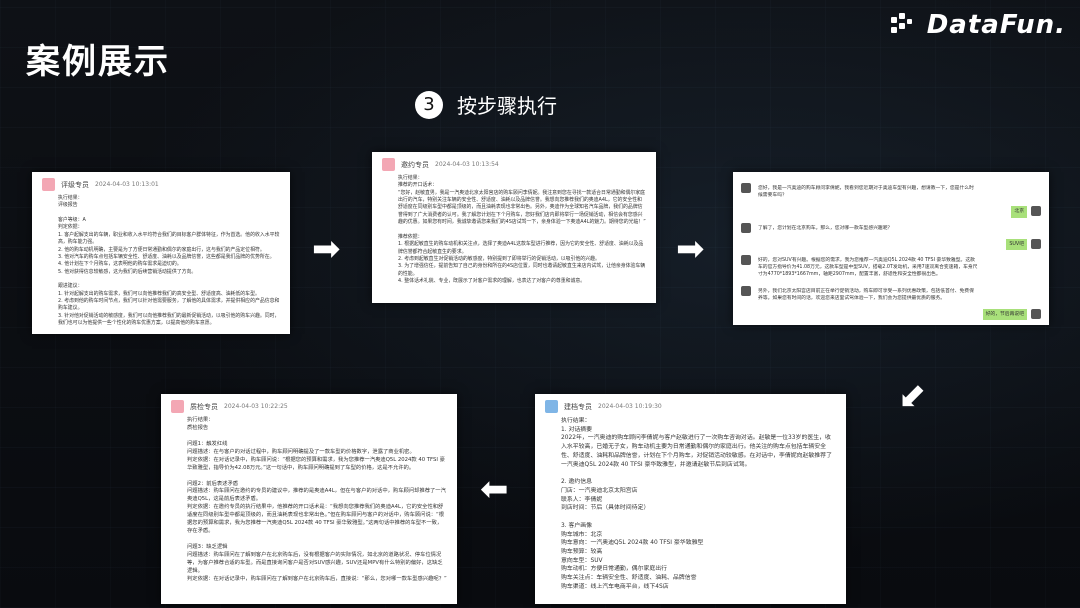  Describe the element at coordinates (690, 404) in the screenshot. I see `card-header: 建档专员 2024-04-03 10:19:30` at that location.